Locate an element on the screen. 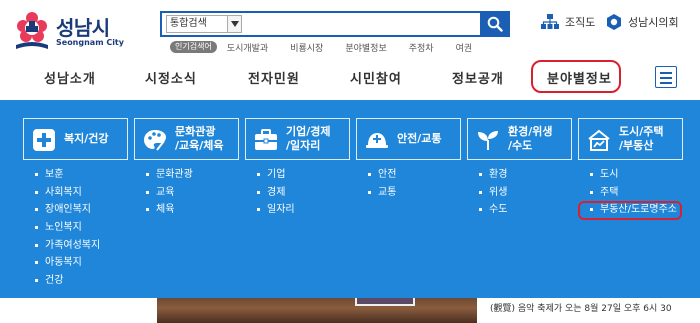 This screenshot has height=323, width=700. submenu-culture-education: 문화관광 교육 체육 is located at coordinates (169, 192).